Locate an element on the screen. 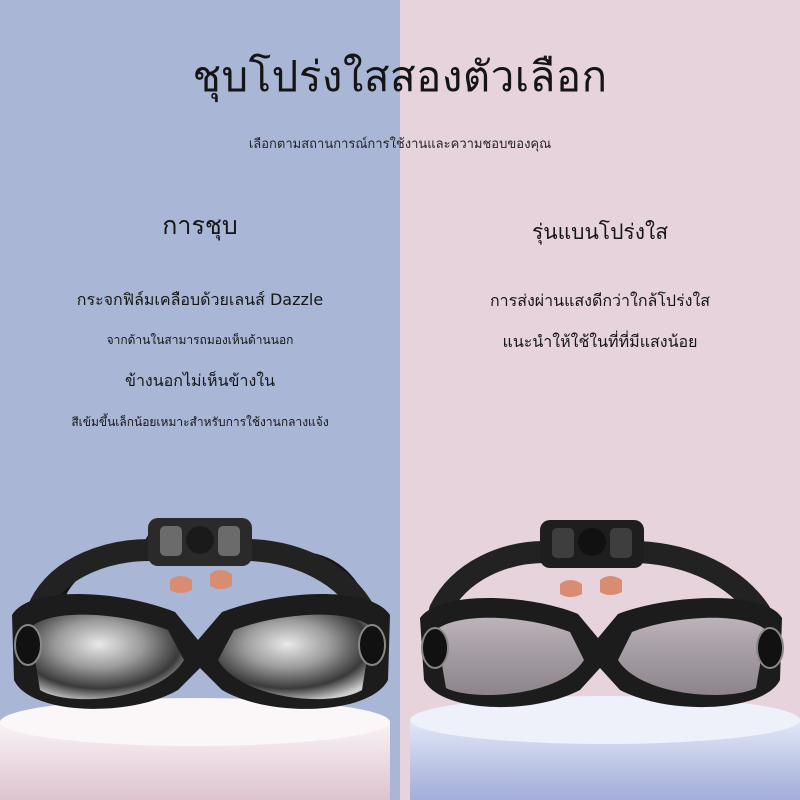 The image size is (800, 800). left-pedestal is located at coordinates (195, 749).